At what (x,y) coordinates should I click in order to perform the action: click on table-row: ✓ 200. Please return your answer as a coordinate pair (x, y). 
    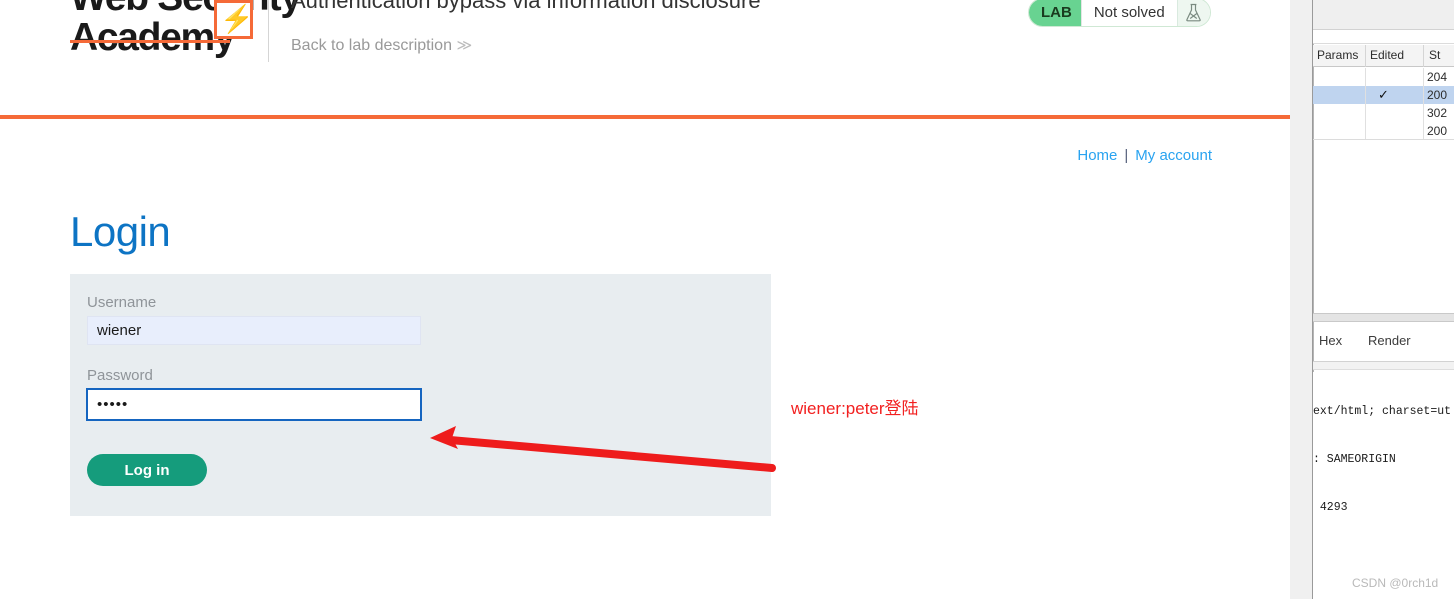
    Looking at the image, I should click on (1383, 95).